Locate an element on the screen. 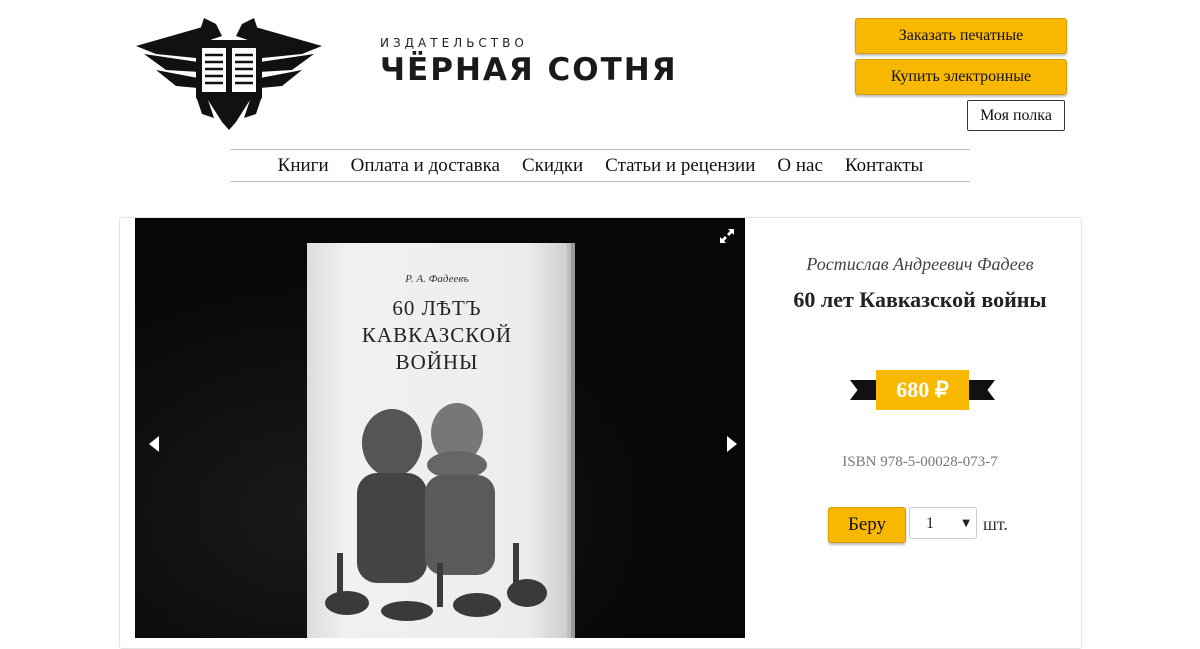 This screenshot has width=1200, height=649. price-ribbon: 680 ₽ is located at coordinates (922, 390).